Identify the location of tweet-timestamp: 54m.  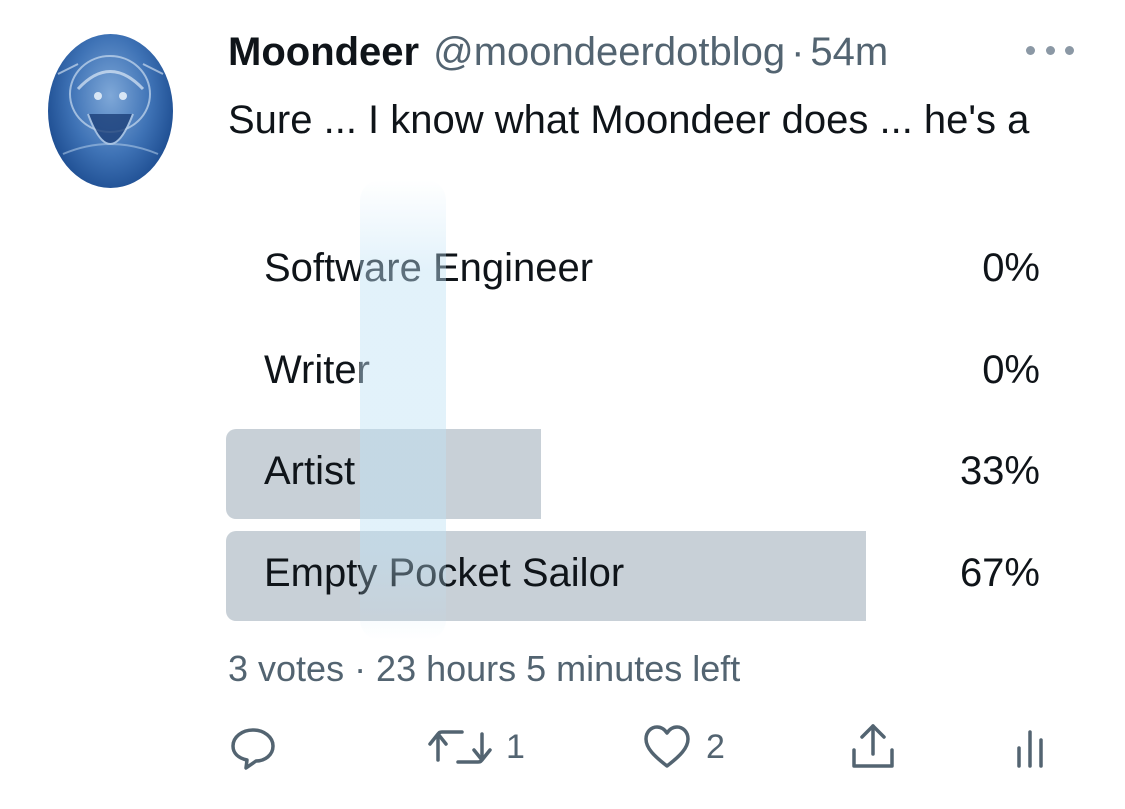
(849, 52).